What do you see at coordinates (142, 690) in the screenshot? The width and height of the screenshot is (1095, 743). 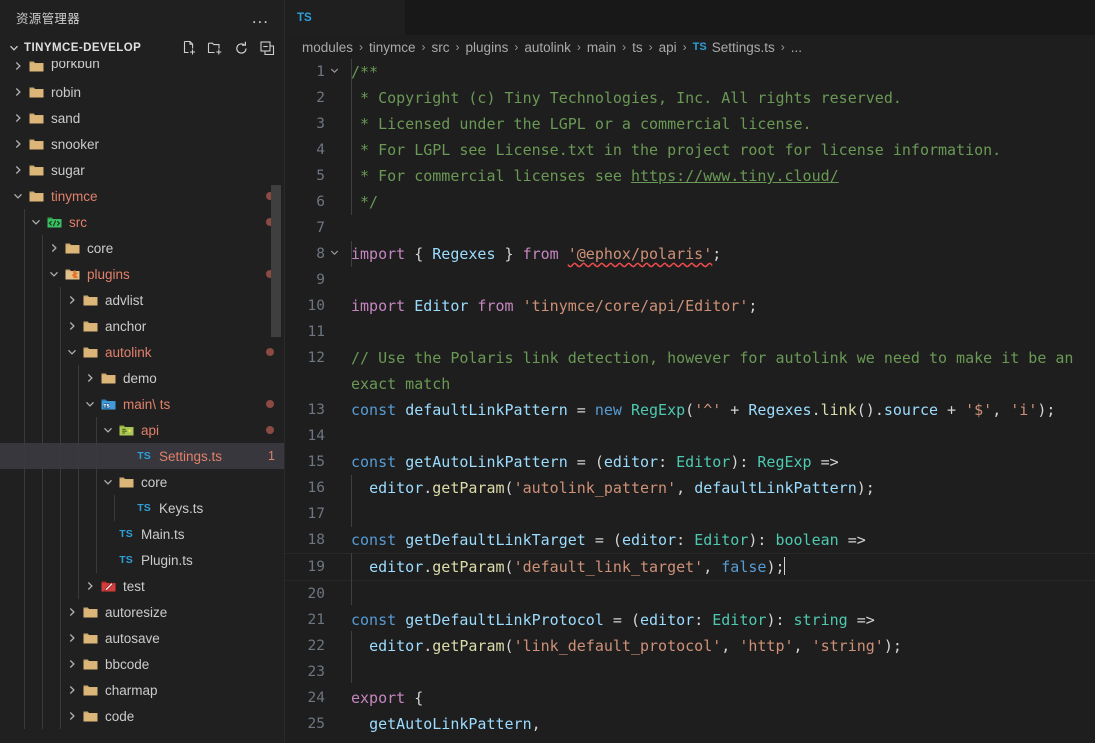 I see `tree-folder-item: charmap` at bounding box center [142, 690].